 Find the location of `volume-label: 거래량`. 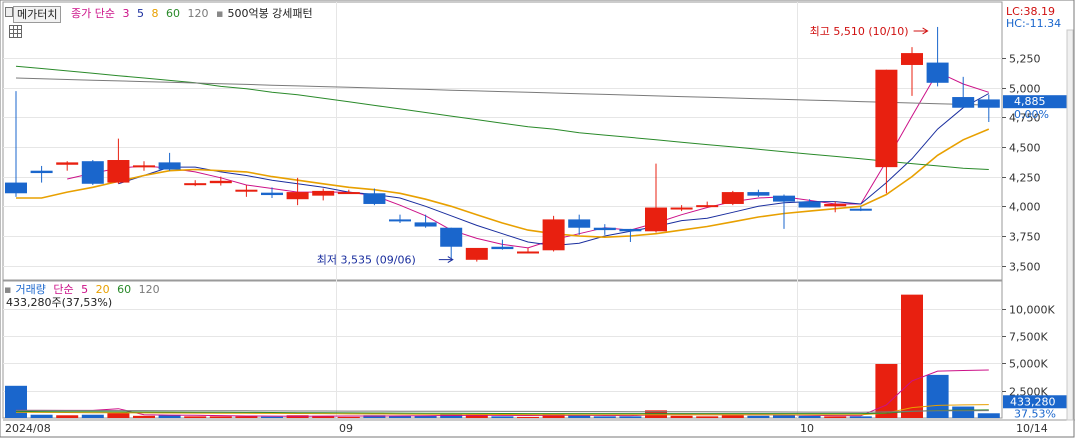

volume-label: 거래량 is located at coordinates (30, 289).